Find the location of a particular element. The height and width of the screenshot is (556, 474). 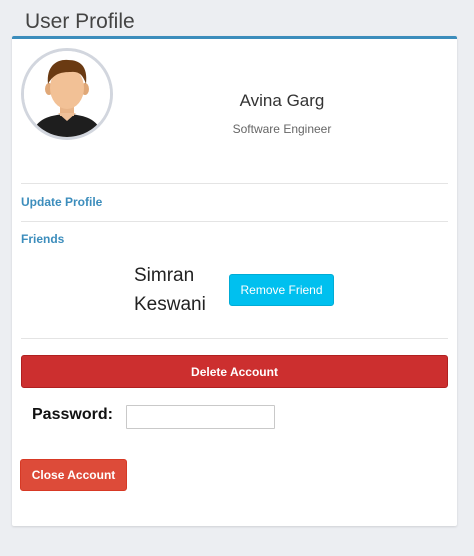

close-account-button: Close Account is located at coordinates (73, 475).